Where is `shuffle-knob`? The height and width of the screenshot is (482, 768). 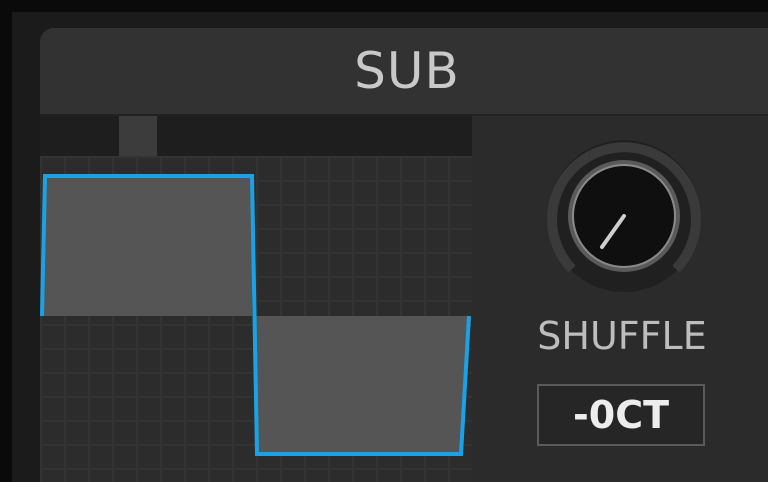 shuffle-knob is located at coordinates (624, 216).